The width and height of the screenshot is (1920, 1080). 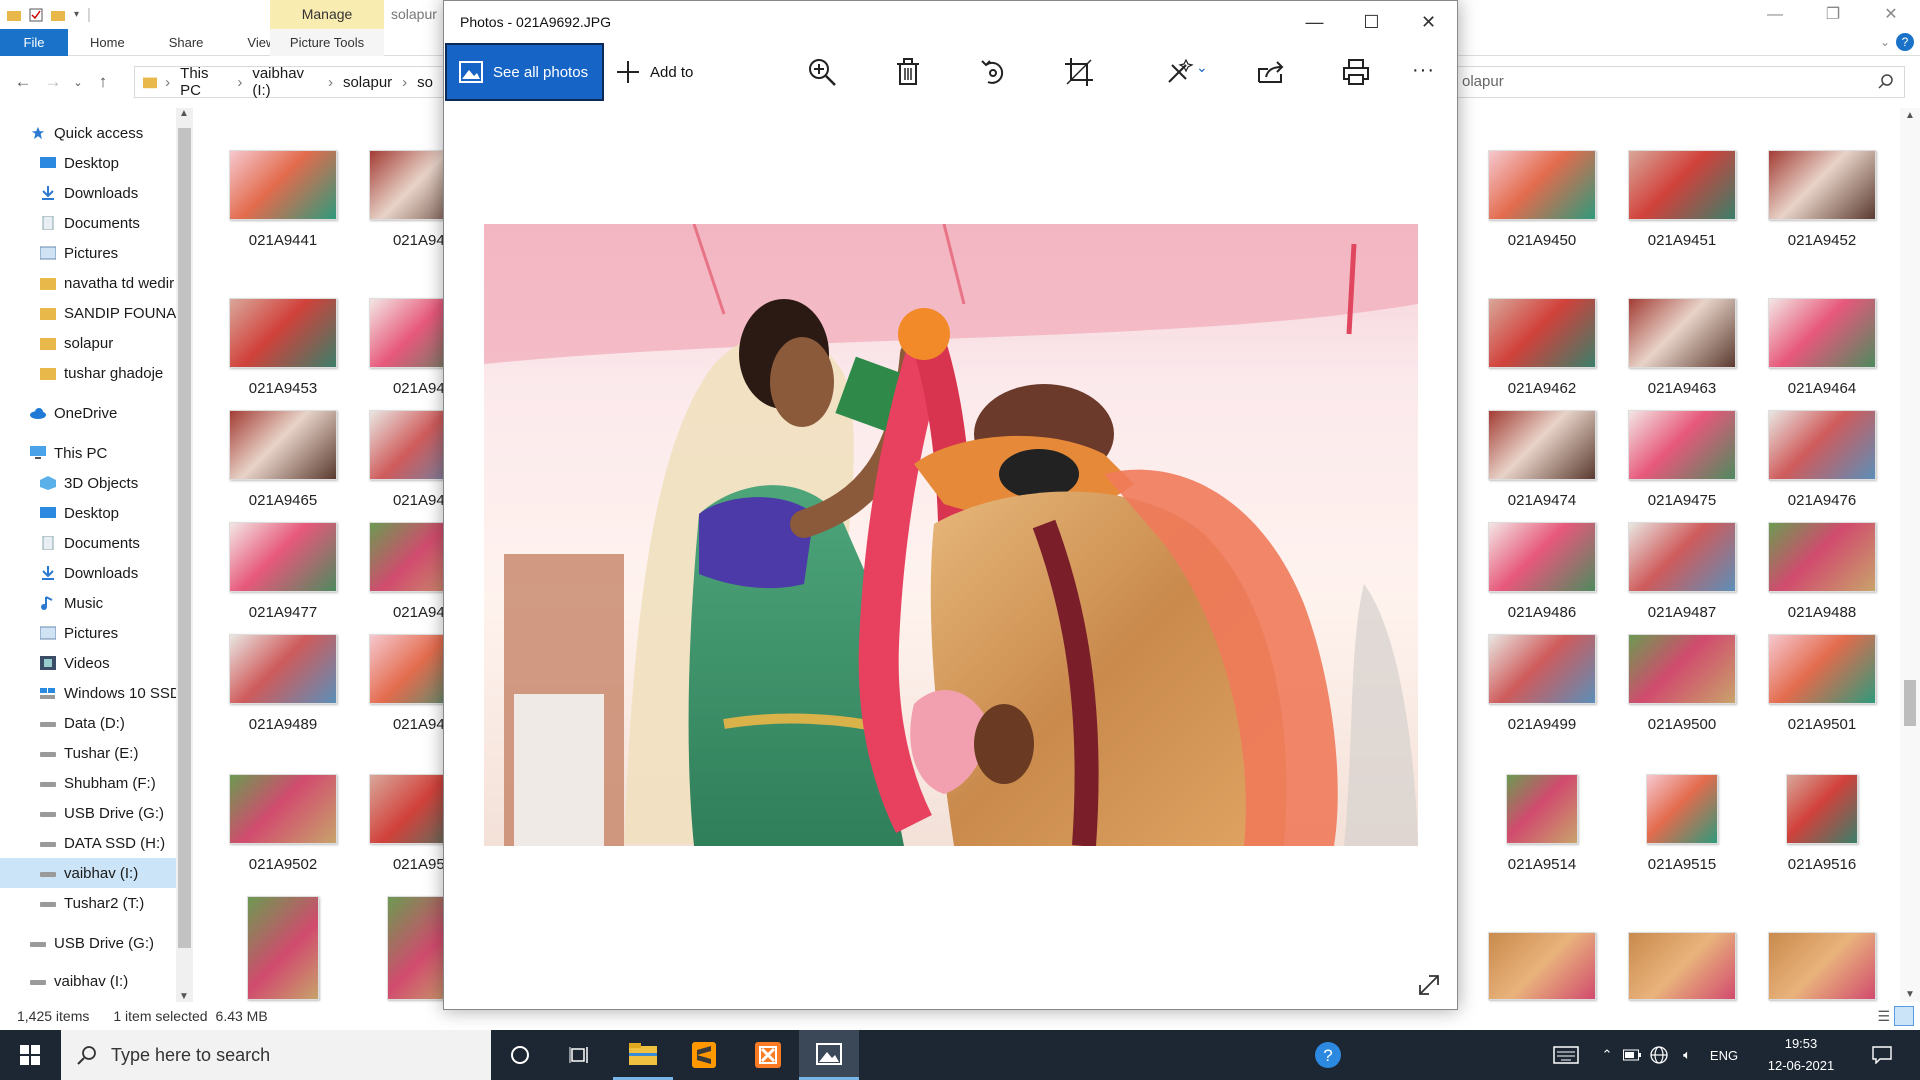 What do you see at coordinates (1423, 70) in the screenshot?
I see `more-options-button: ···` at bounding box center [1423, 70].